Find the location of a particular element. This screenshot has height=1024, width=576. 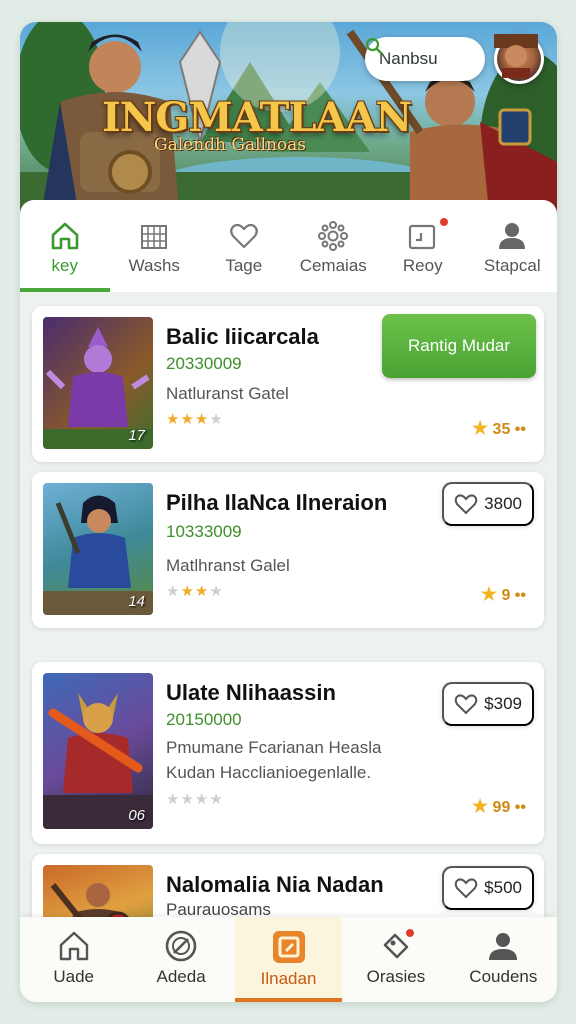

tab-label: Reoy is located at coordinates (422, 265).